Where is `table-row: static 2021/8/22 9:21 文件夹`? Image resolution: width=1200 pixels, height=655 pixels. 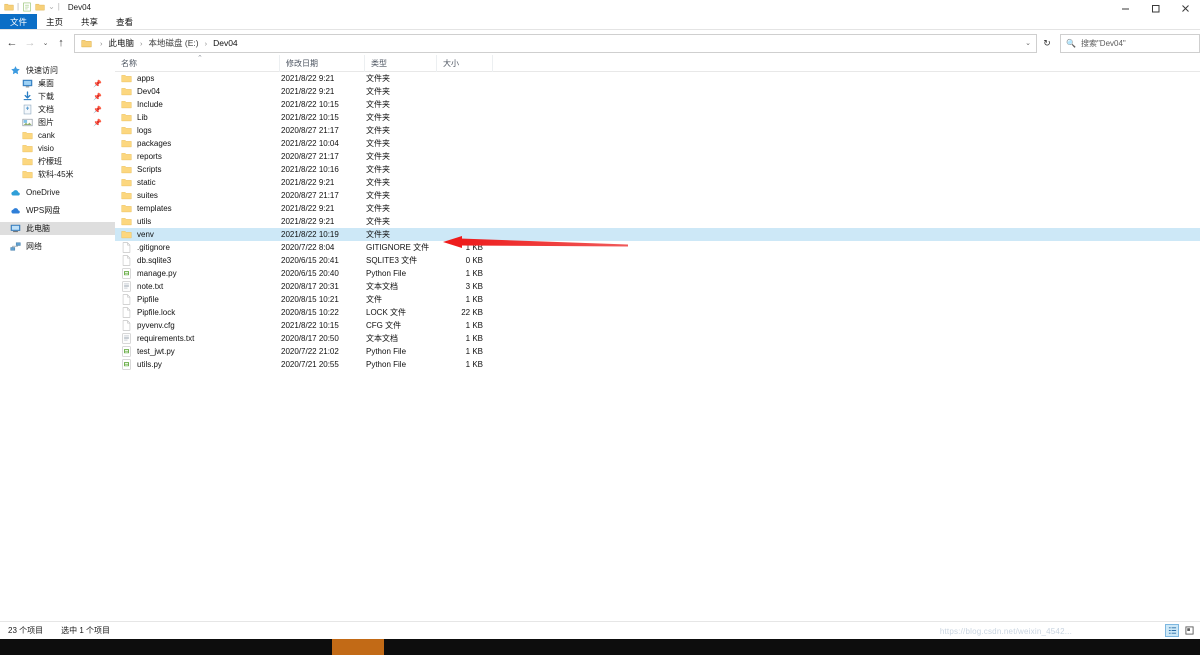 table-row: static 2021/8/22 9:21 文件夹 is located at coordinates (657, 182).